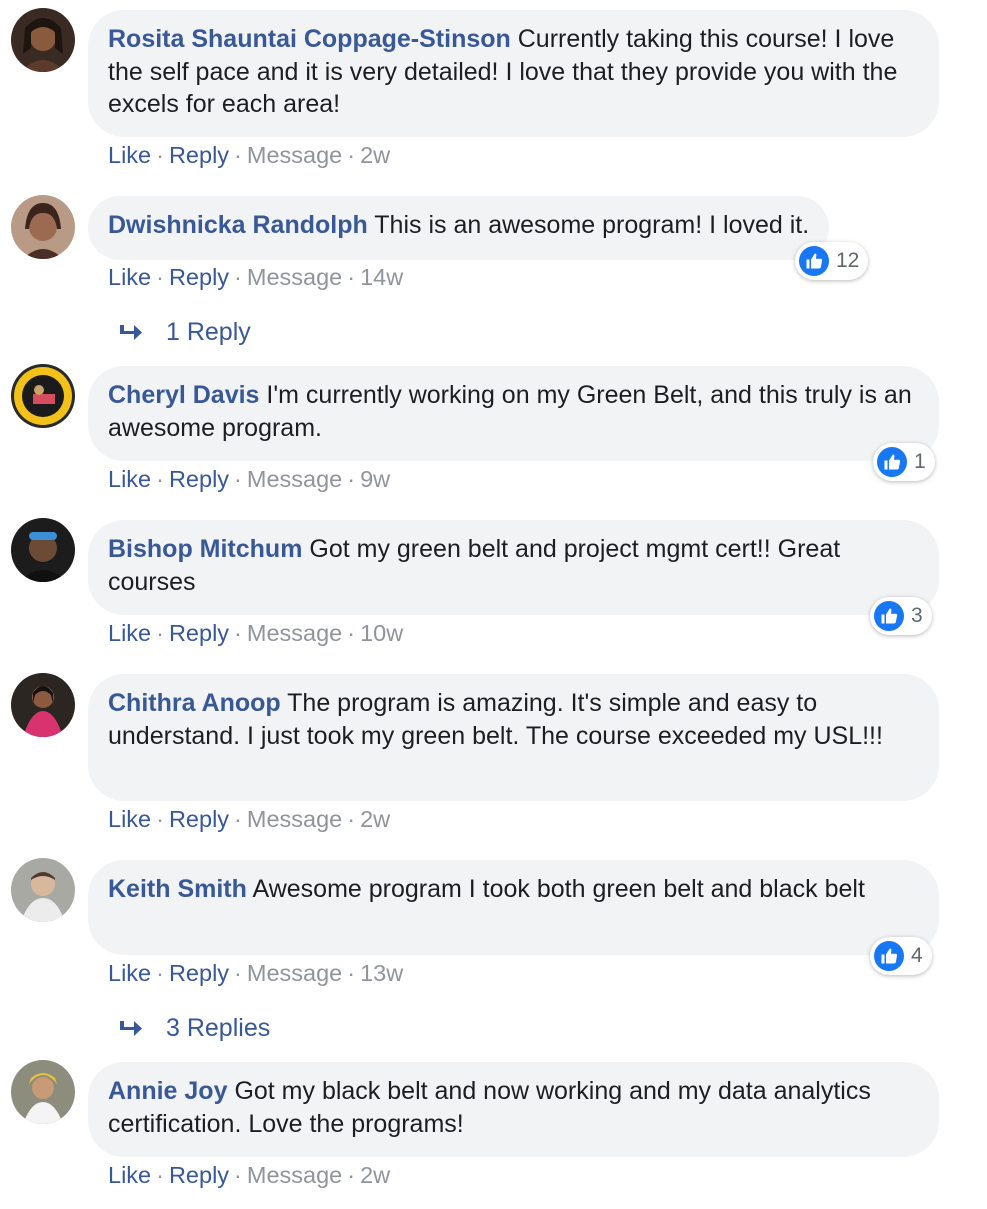  What do you see at coordinates (208, 332) in the screenshot?
I see `replies-count-label: 1 Reply` at bounding box center [208, 332].